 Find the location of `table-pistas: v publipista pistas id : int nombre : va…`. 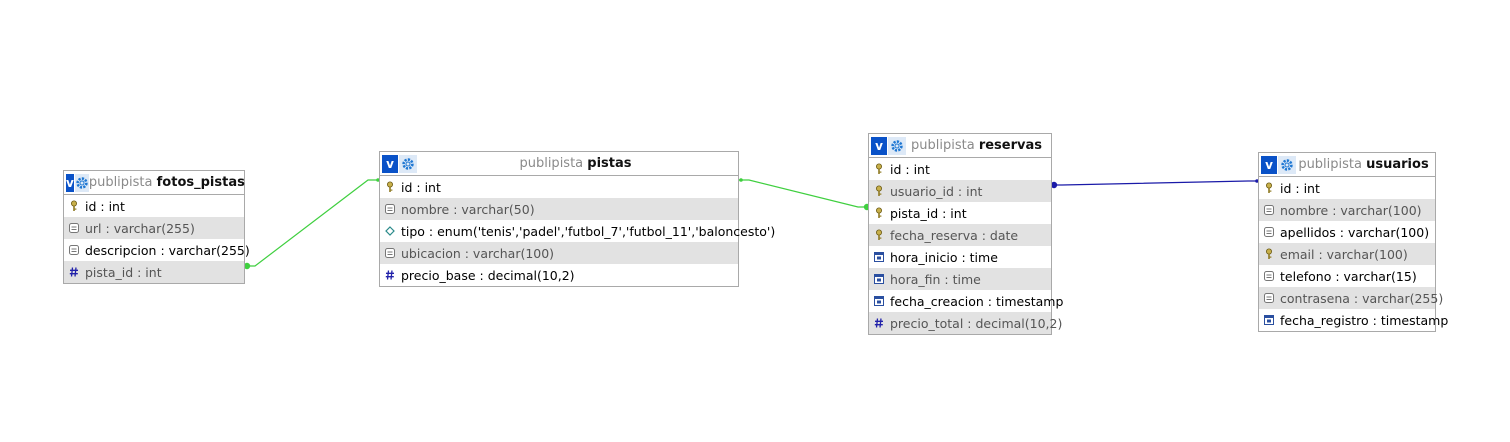

table-pistas: v publipista pistas id : int nombre : va… is located at coordinates (577, 219).